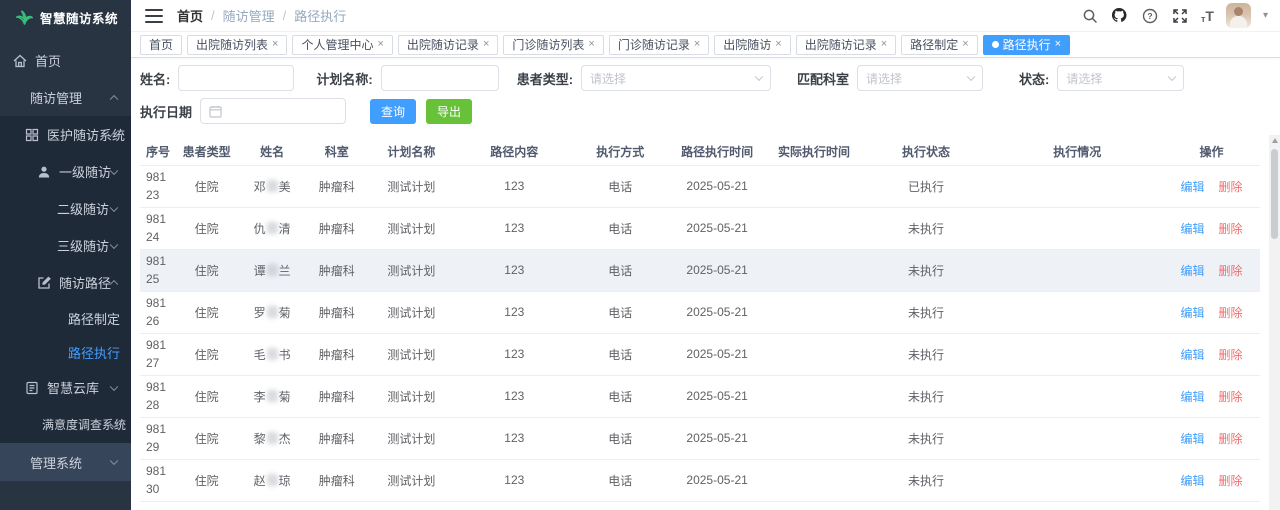  I want to click on sidebar-item-medical-followup-system: 医护随访系统, so click(65, 134).